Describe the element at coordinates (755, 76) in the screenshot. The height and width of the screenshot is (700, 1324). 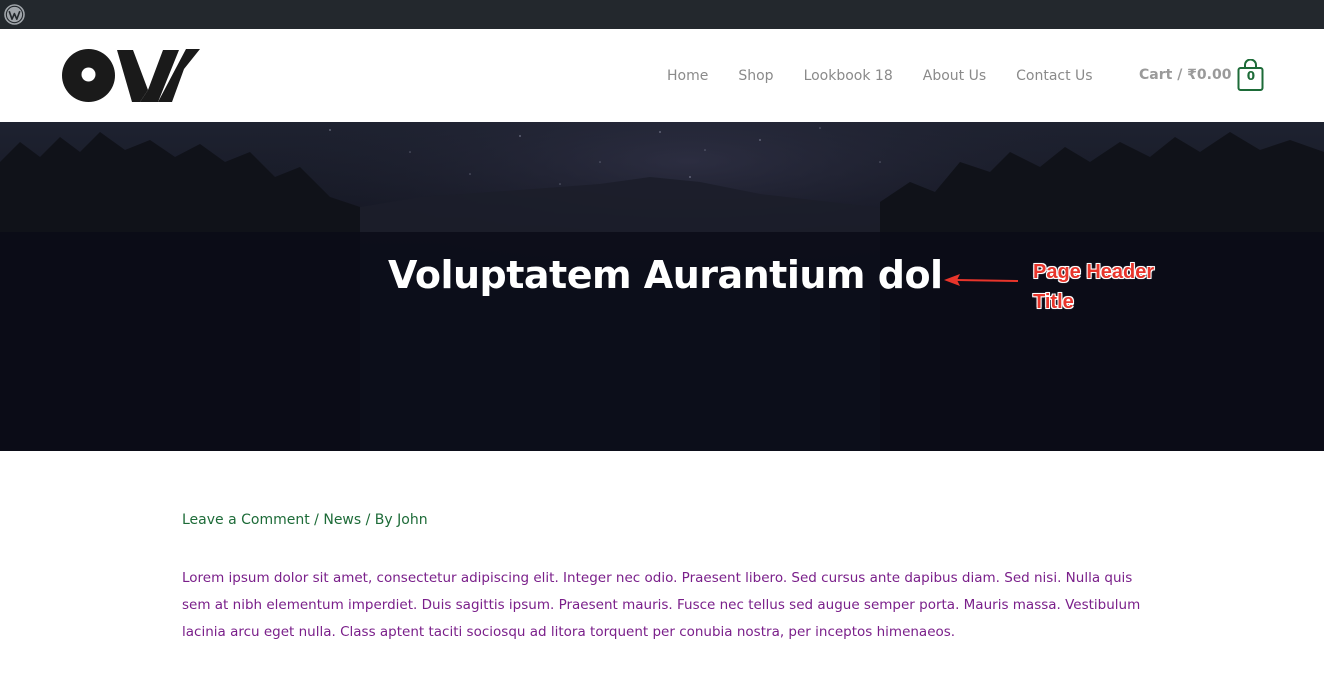
I see `nav-item-shop: Shop` at that location.